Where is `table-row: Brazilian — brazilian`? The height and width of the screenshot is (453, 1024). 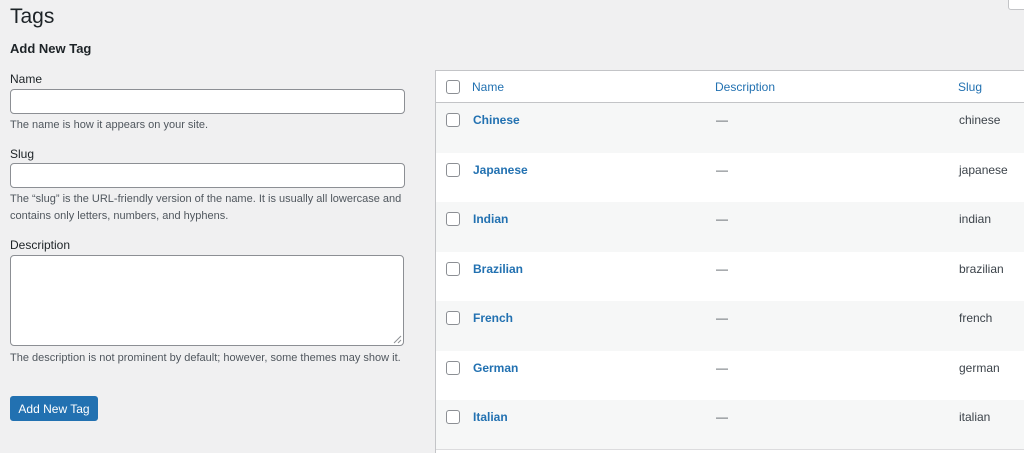 table-row: Brazilian — brazilian is located at coordinates (730, 277).